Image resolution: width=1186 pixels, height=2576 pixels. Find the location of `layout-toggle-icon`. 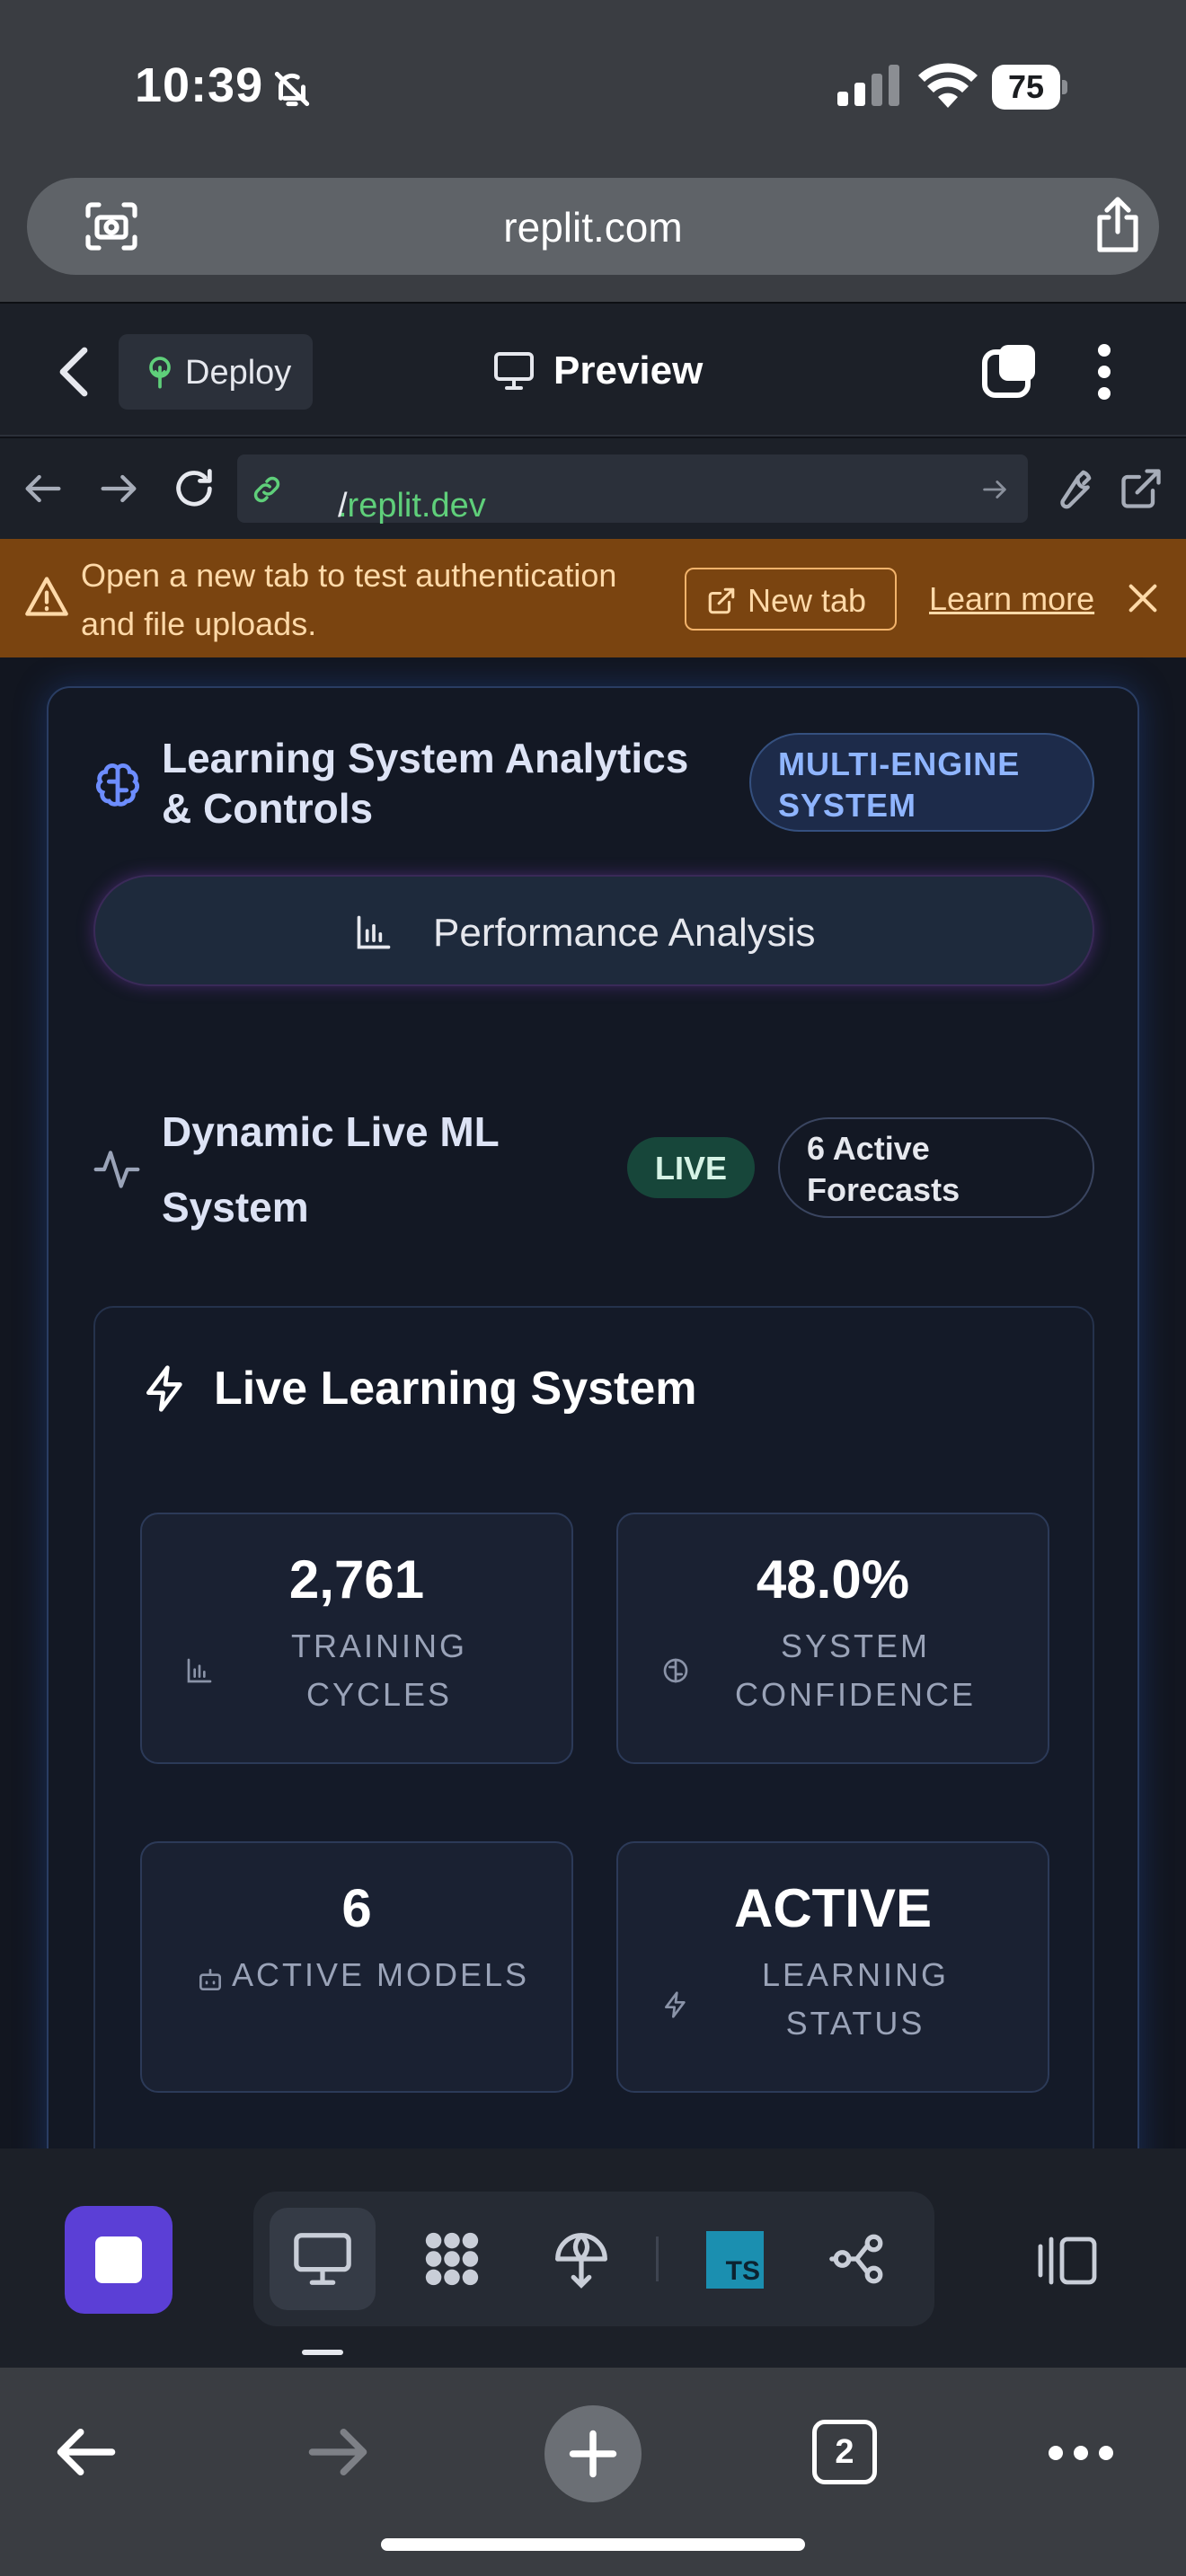

layout-toggle-icon is located at coordinates (1066, 2260).